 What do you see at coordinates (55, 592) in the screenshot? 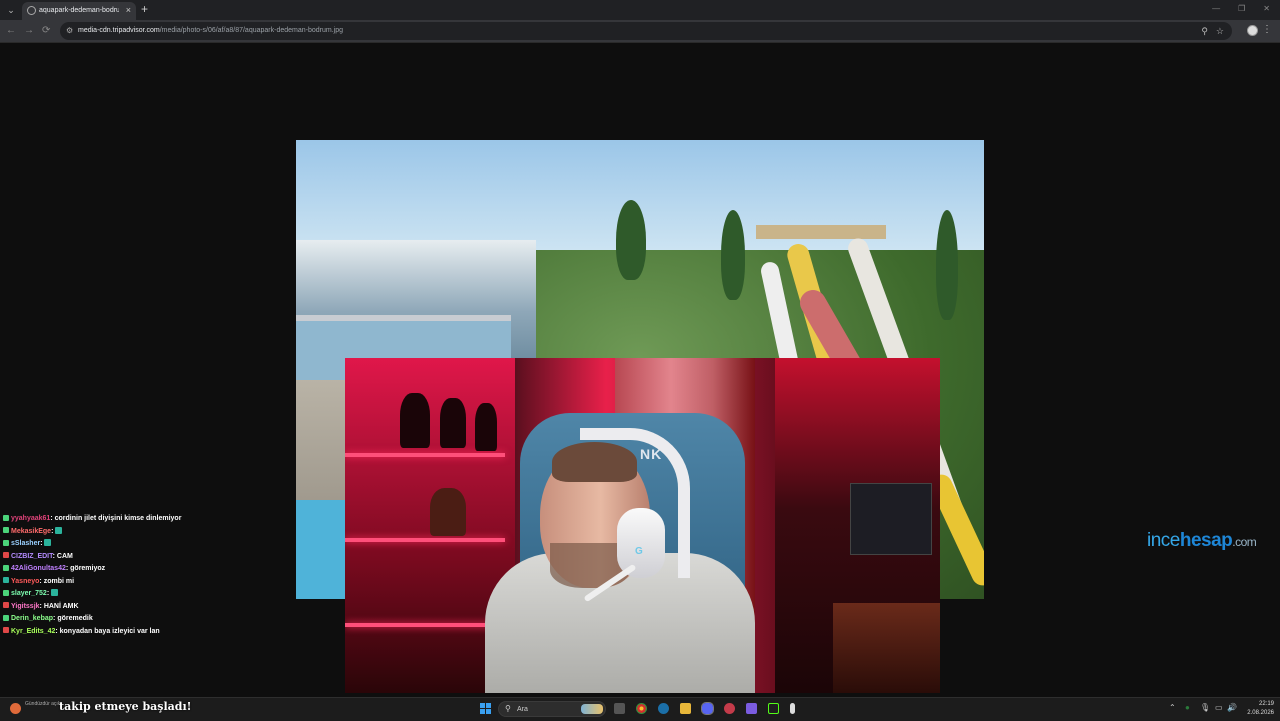
I see `chat-emote-icon` at bounding box center [55, 592].